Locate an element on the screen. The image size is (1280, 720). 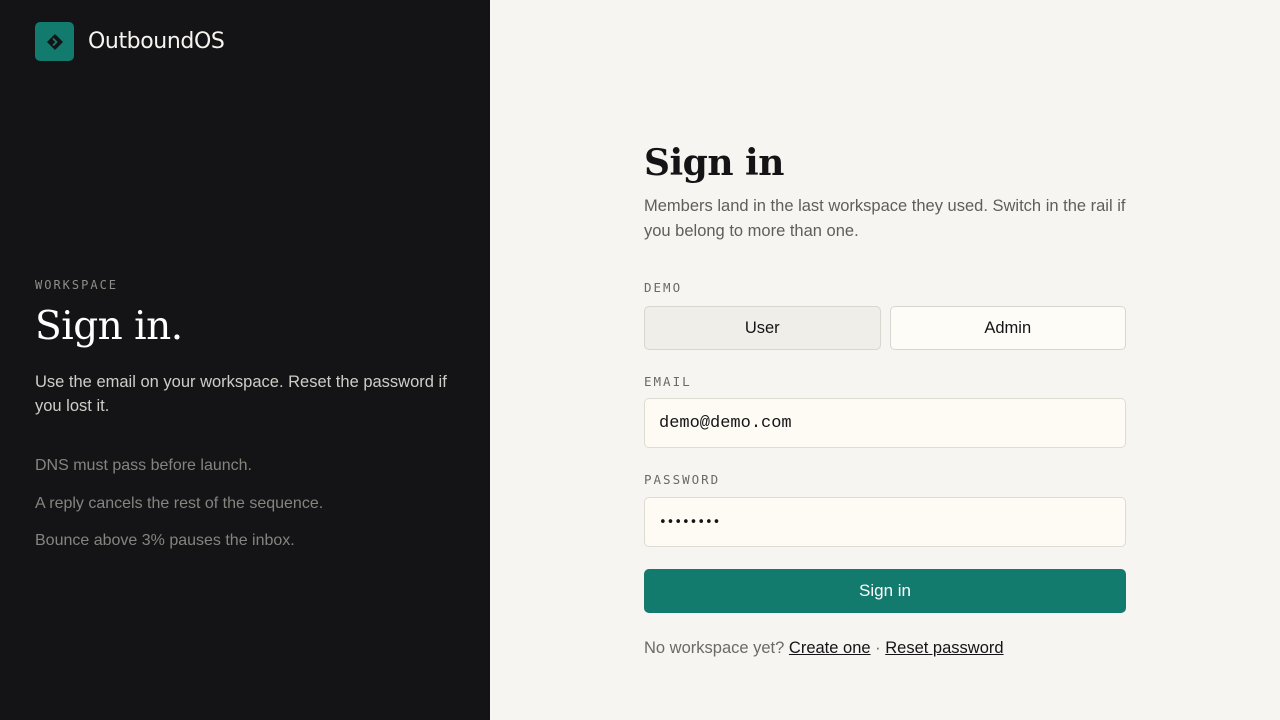
demo-user-button: User is located at coordinates (762, 328).